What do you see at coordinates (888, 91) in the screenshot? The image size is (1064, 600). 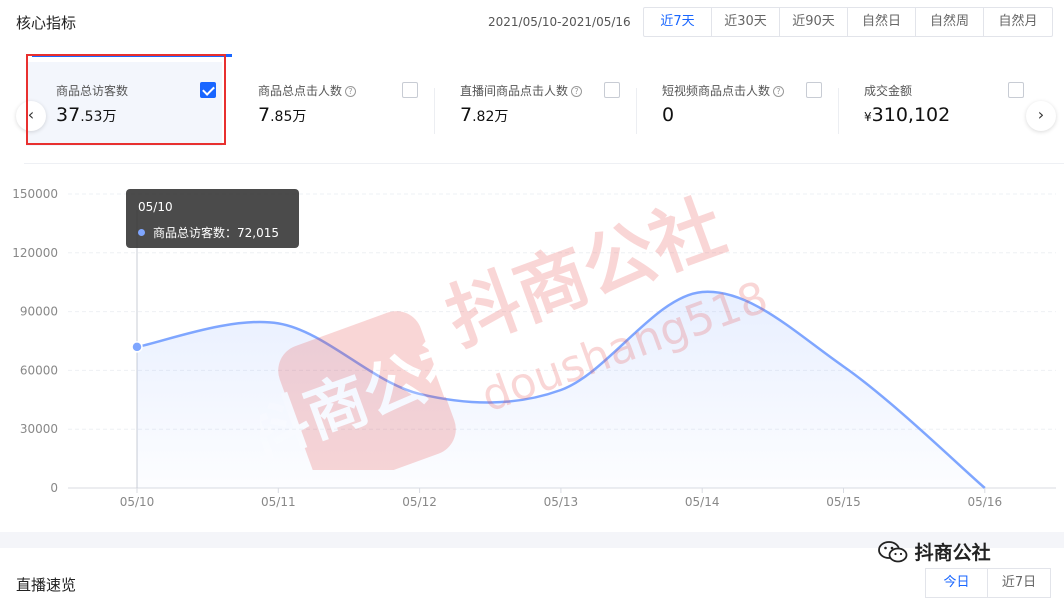 I see `metric-label: 成交金额` at bounding box center [888, 91].